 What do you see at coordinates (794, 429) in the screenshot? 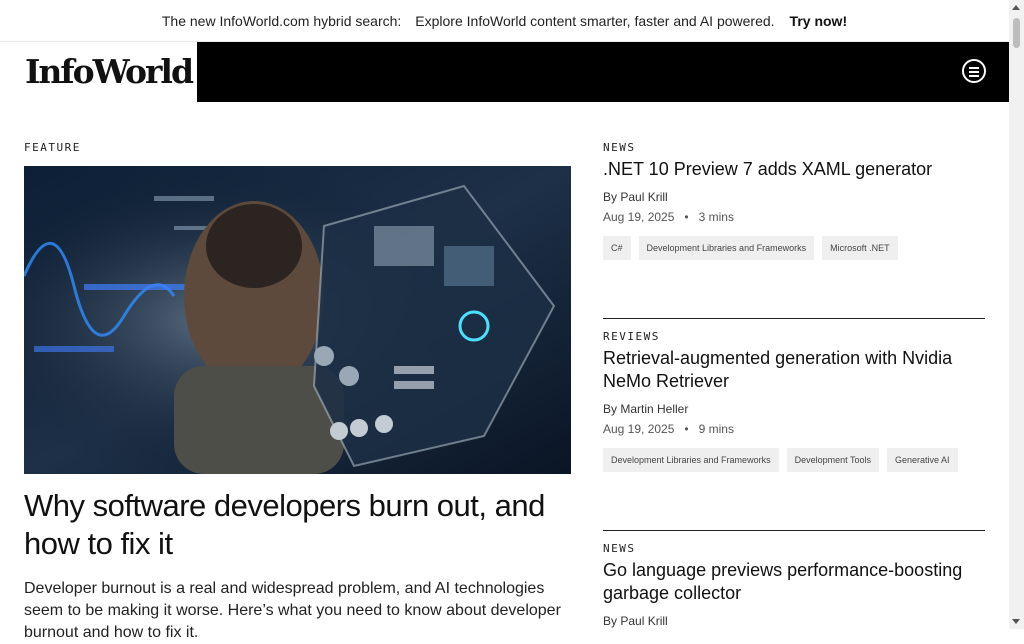
I see `article-meta: Aug 19, 2025 • 9 mins` at bounding box center [794, 429].